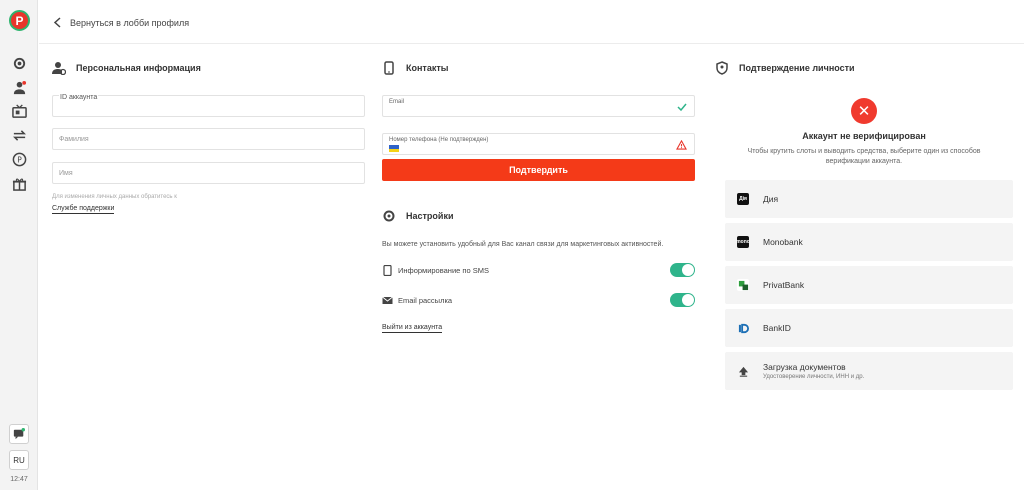  I want to click on logout-link: Выйти из аккаунта, so click(412, 328).